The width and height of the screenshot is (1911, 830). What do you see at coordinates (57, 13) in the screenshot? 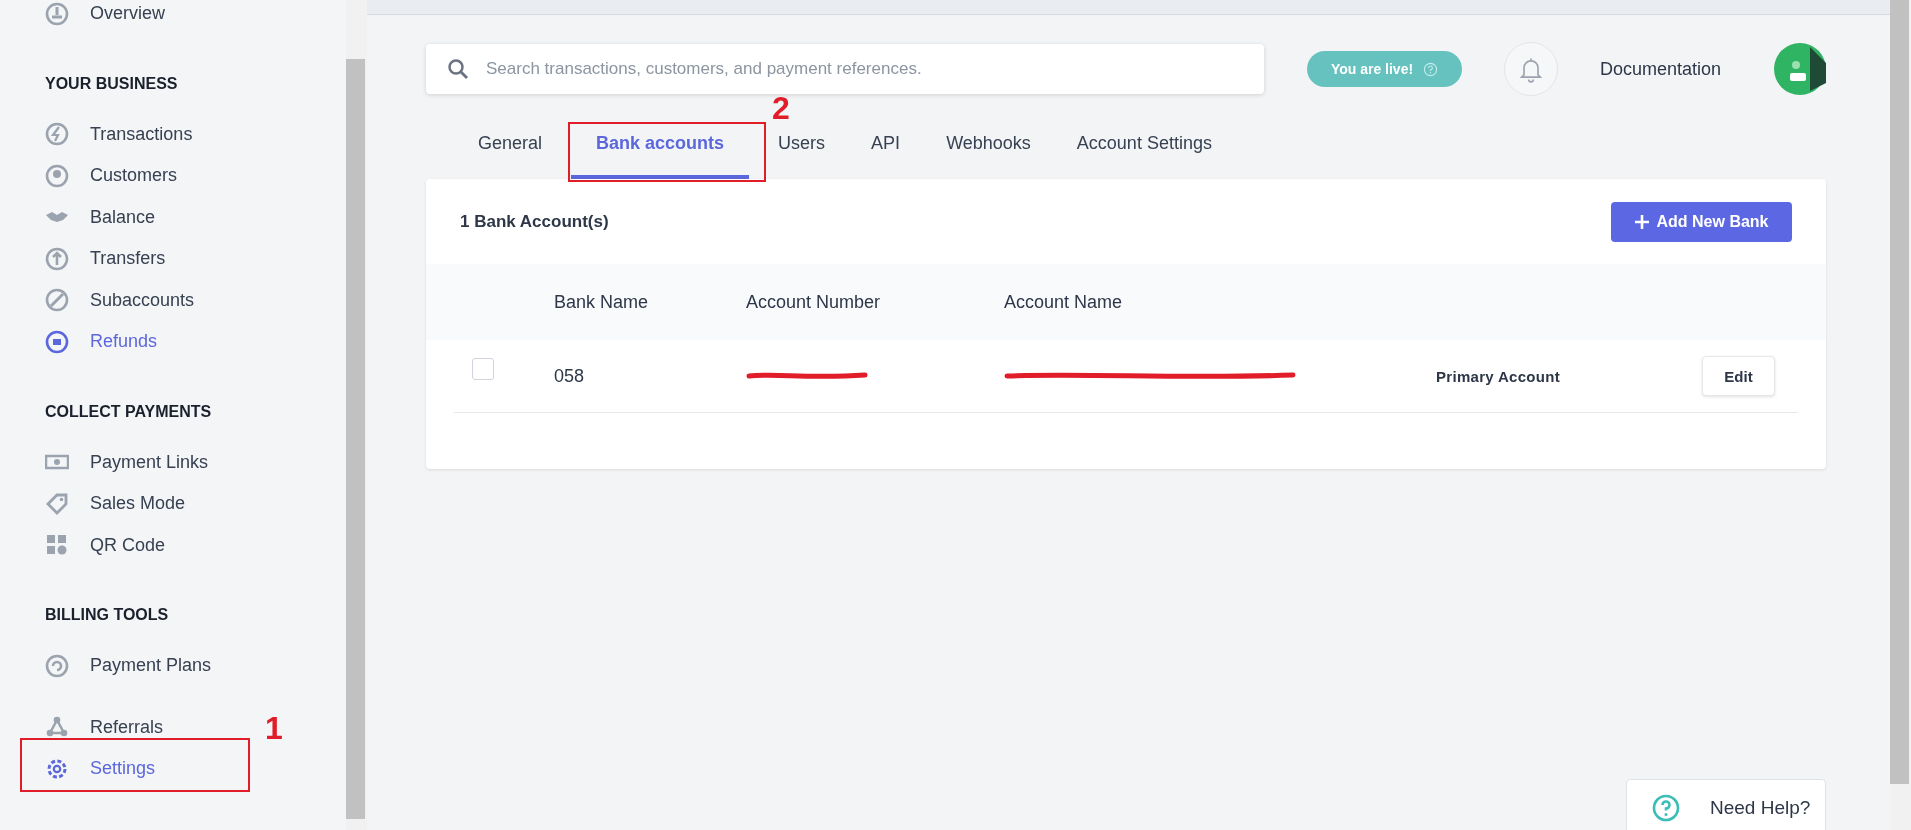
I see `gauge-icon` at bounding box center [57, 13].